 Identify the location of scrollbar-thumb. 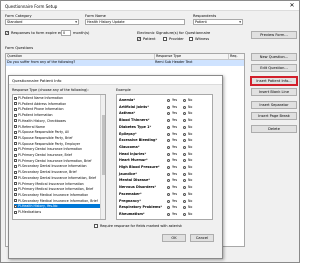
(103, 145).